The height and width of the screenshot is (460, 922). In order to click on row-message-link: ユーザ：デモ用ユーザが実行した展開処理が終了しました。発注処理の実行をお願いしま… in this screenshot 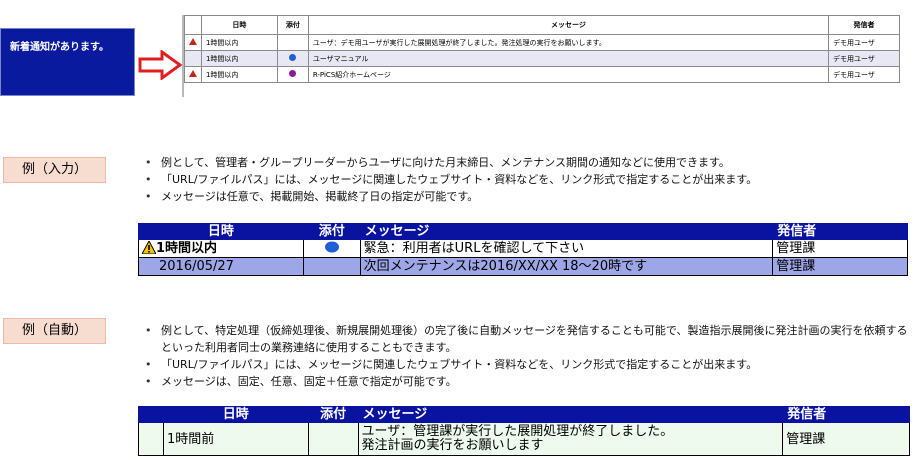, I will do `click(568, 42)`.